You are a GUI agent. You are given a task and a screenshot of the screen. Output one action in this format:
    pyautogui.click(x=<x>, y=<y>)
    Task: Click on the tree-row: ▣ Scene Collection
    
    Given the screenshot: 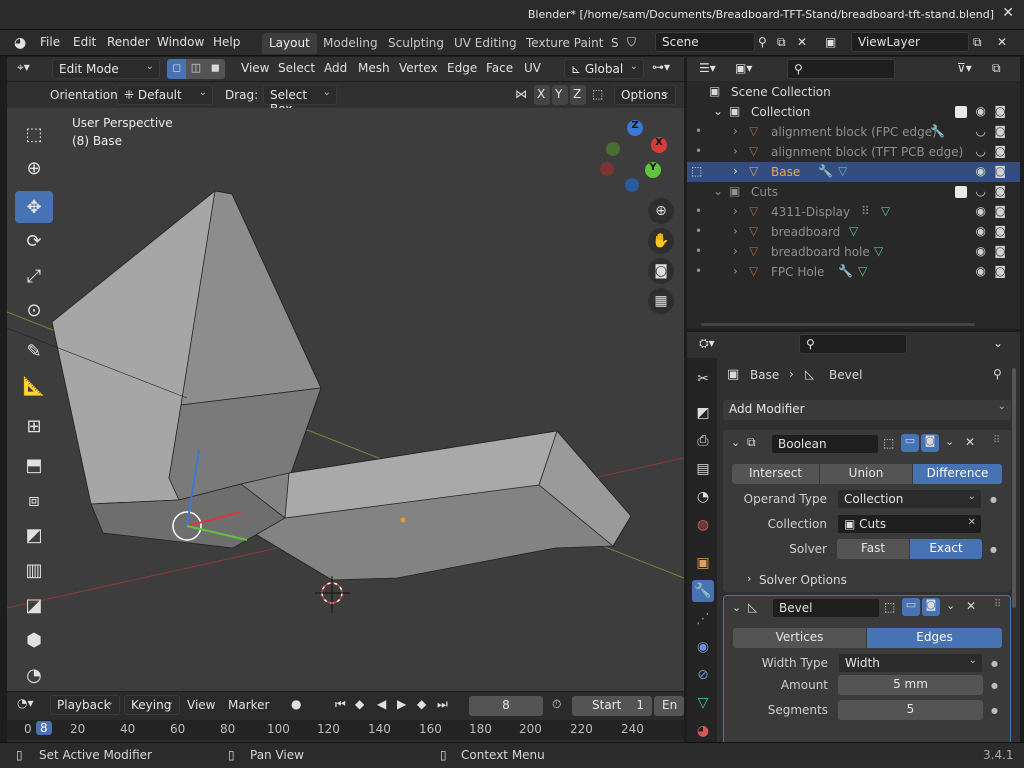 What is the action you would take?
    pyautogui.click(x=853, y=92)
    